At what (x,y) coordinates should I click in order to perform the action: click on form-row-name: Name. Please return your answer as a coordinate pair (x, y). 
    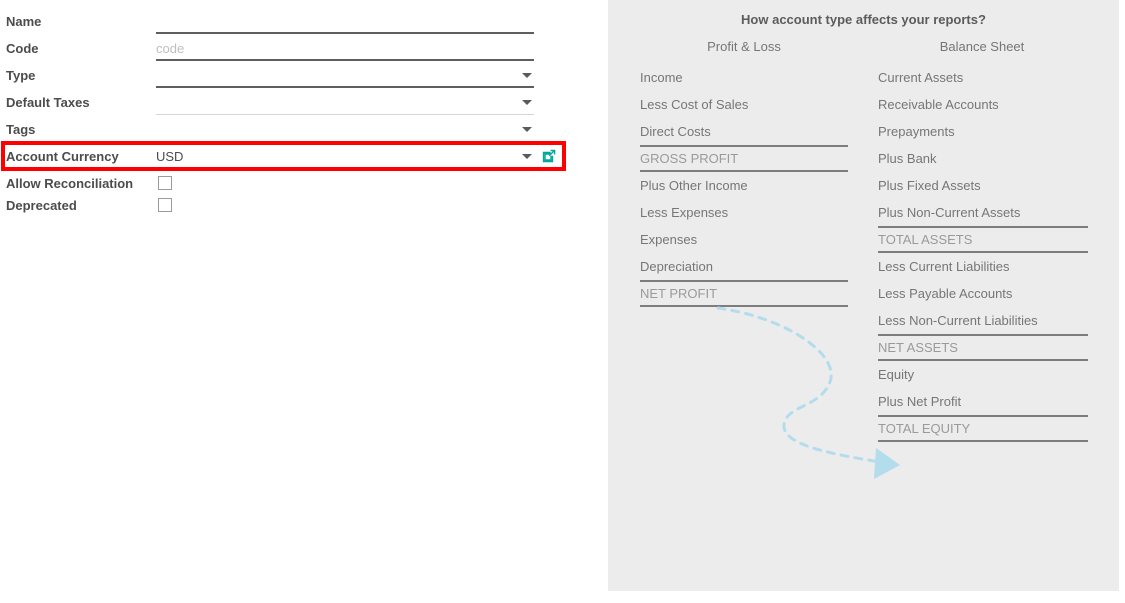
    Looking at the image, I should click on (290, 25).